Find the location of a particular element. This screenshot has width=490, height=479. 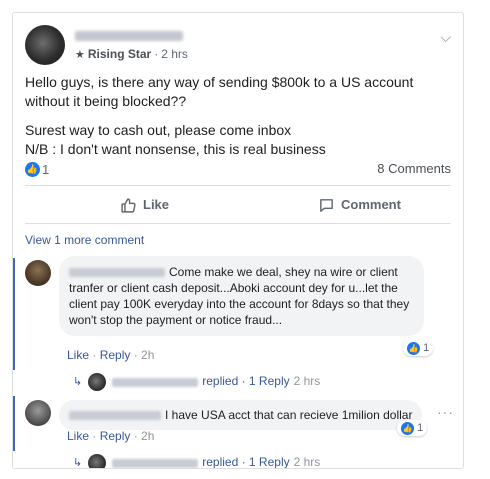

comments-count: 8 Comments is located at coordinates (414, 168).